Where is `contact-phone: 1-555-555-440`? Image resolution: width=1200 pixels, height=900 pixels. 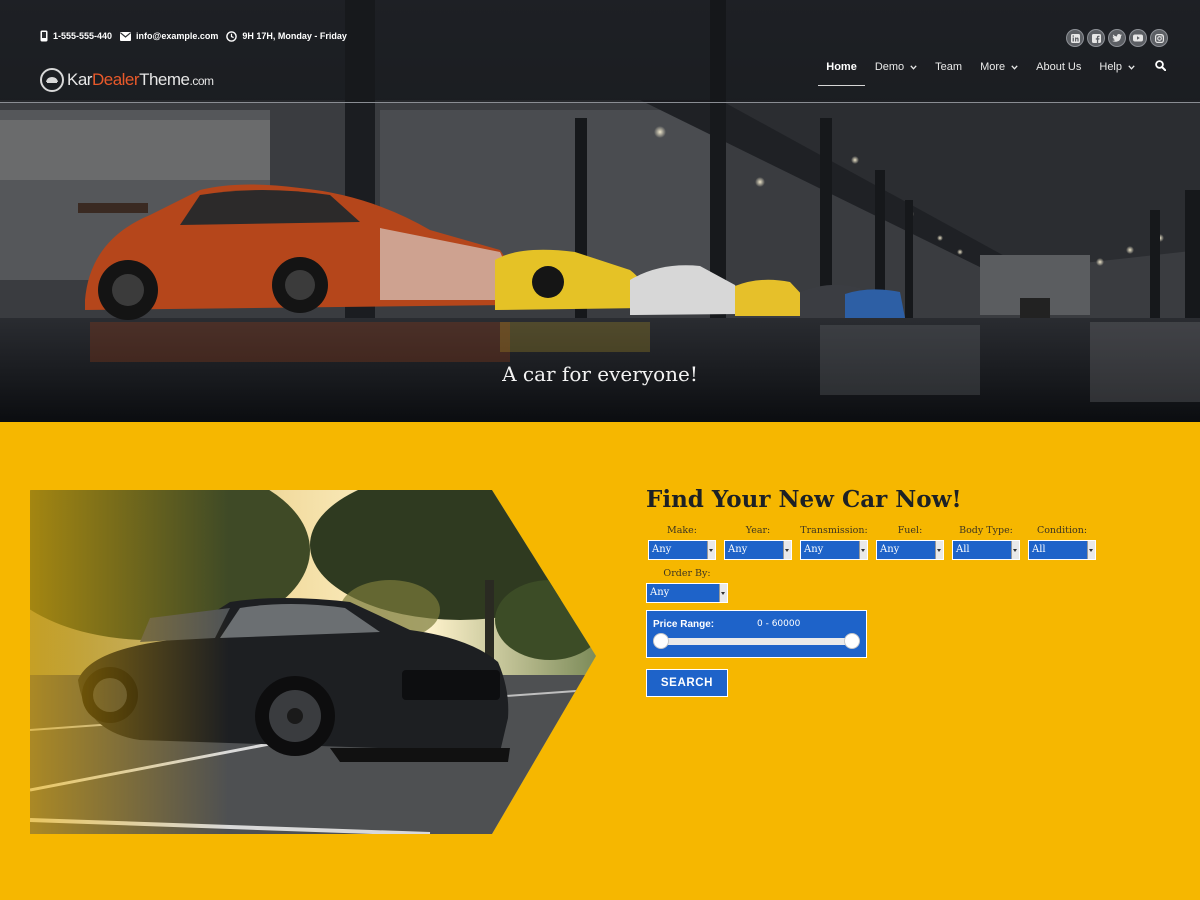 contact-phone: 1-555-555-440 is located at coordinates (76, 36).